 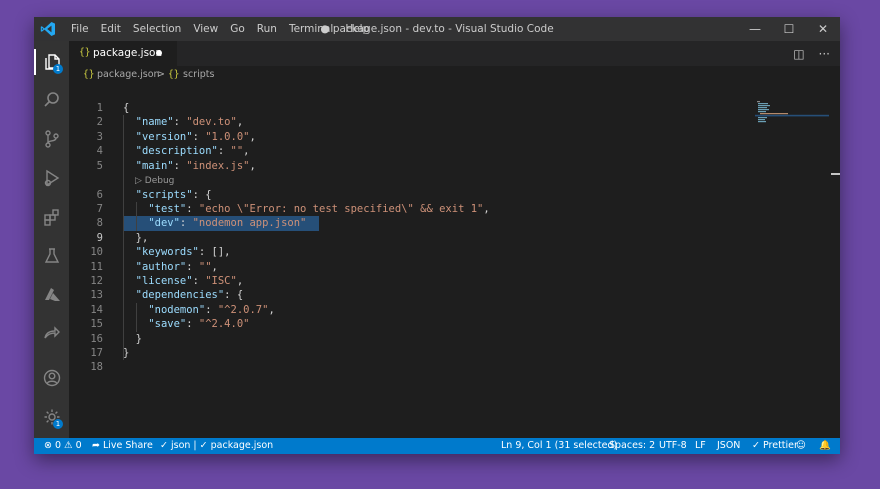 What do you see at coordinates (63, 446) in the screenshot?
I see `problems-indicator: ⊗ 0 ⚠ 0` at bounding box center [63, 446].